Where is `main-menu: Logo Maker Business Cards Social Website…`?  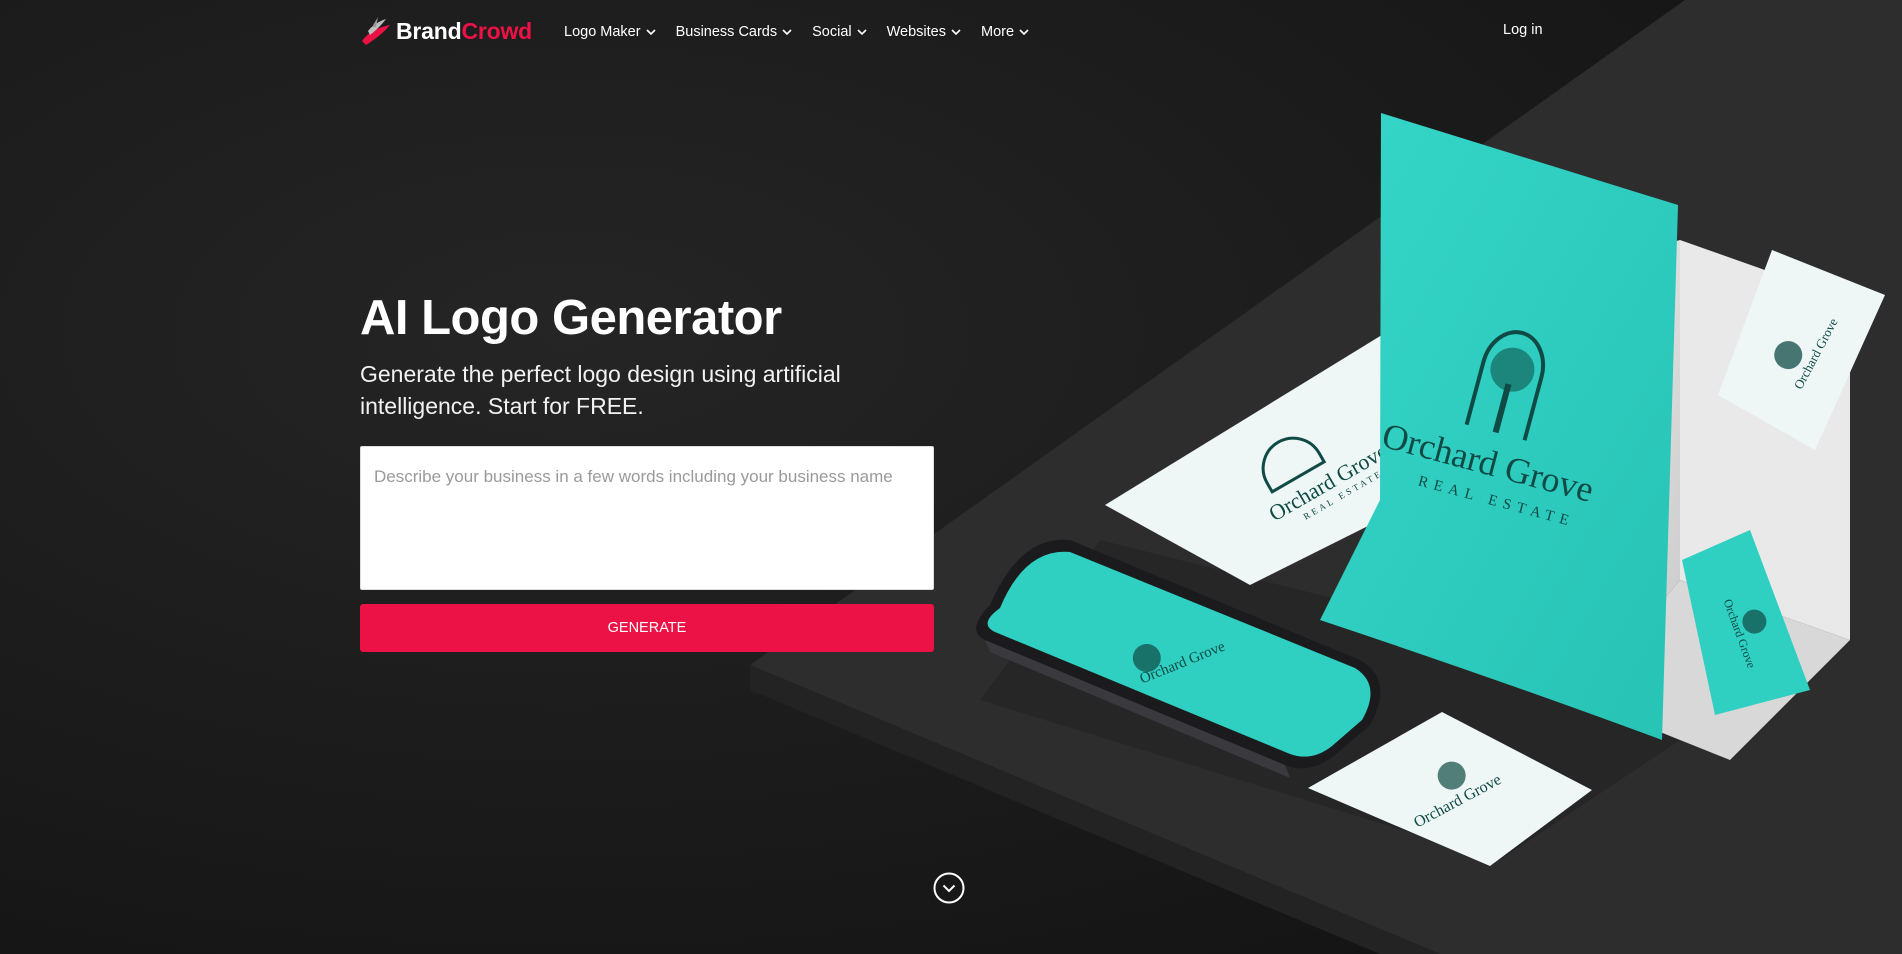 main-menu: Logo Maker Business Cards Social Website… is located at coordinates (806, 32).